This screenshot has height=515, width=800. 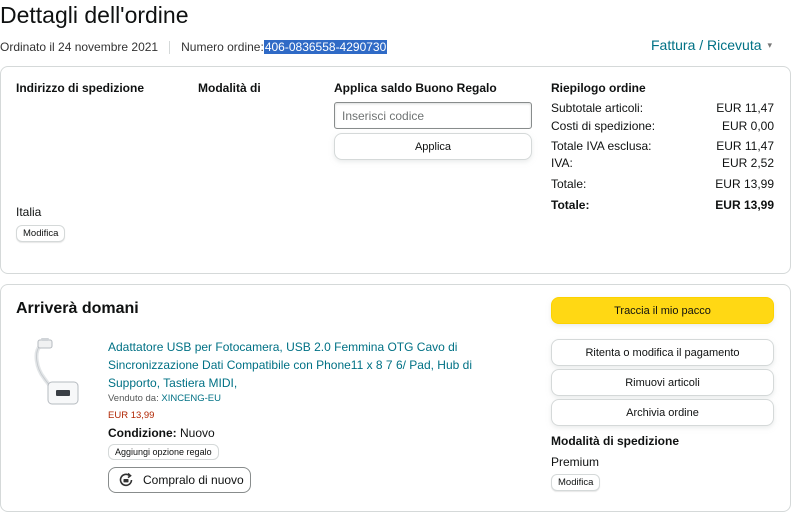 I want to click on edit-shipping-method-button: Modifica, so click(x=576, y=482).